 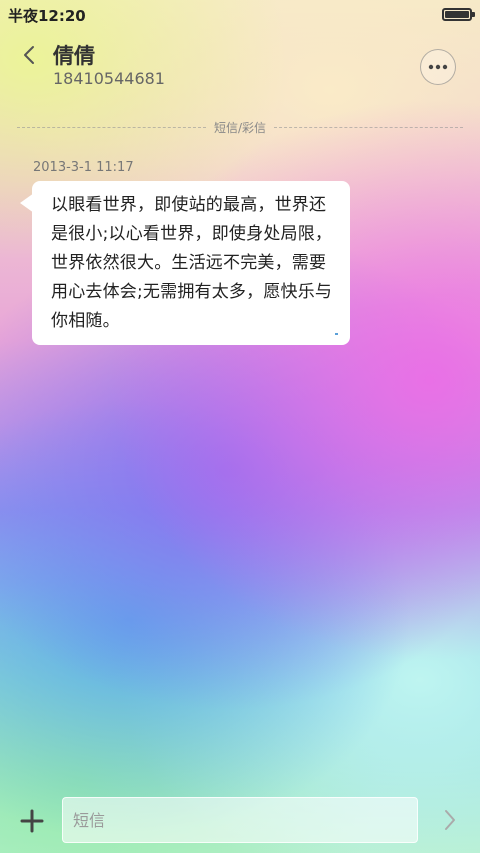 I want to click on chevron-right-icon, so click(x=450, y=820).